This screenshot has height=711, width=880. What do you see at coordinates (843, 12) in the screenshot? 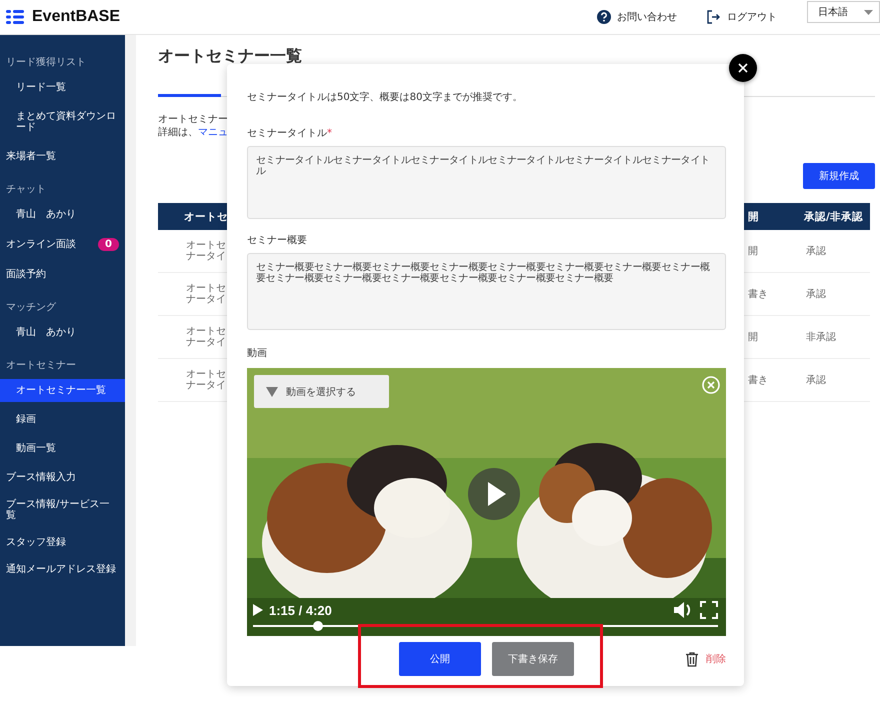
I see `language-select: 日本語` at bounding box center [843, 12].